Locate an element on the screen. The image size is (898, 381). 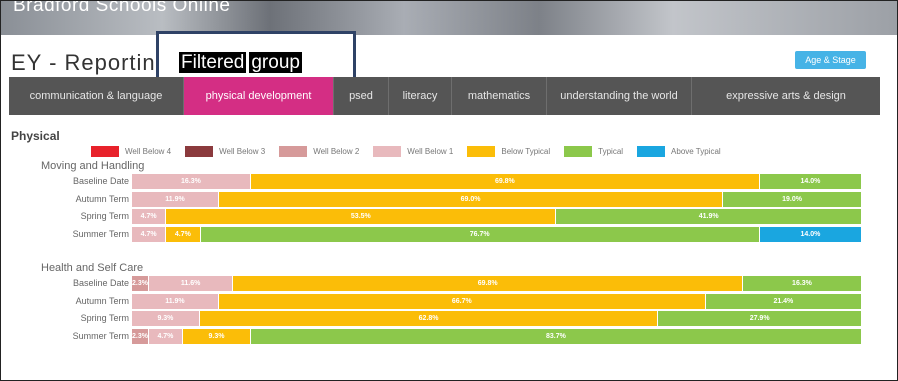
bar-segment: 41.9% is located at coordinates (709, 216).